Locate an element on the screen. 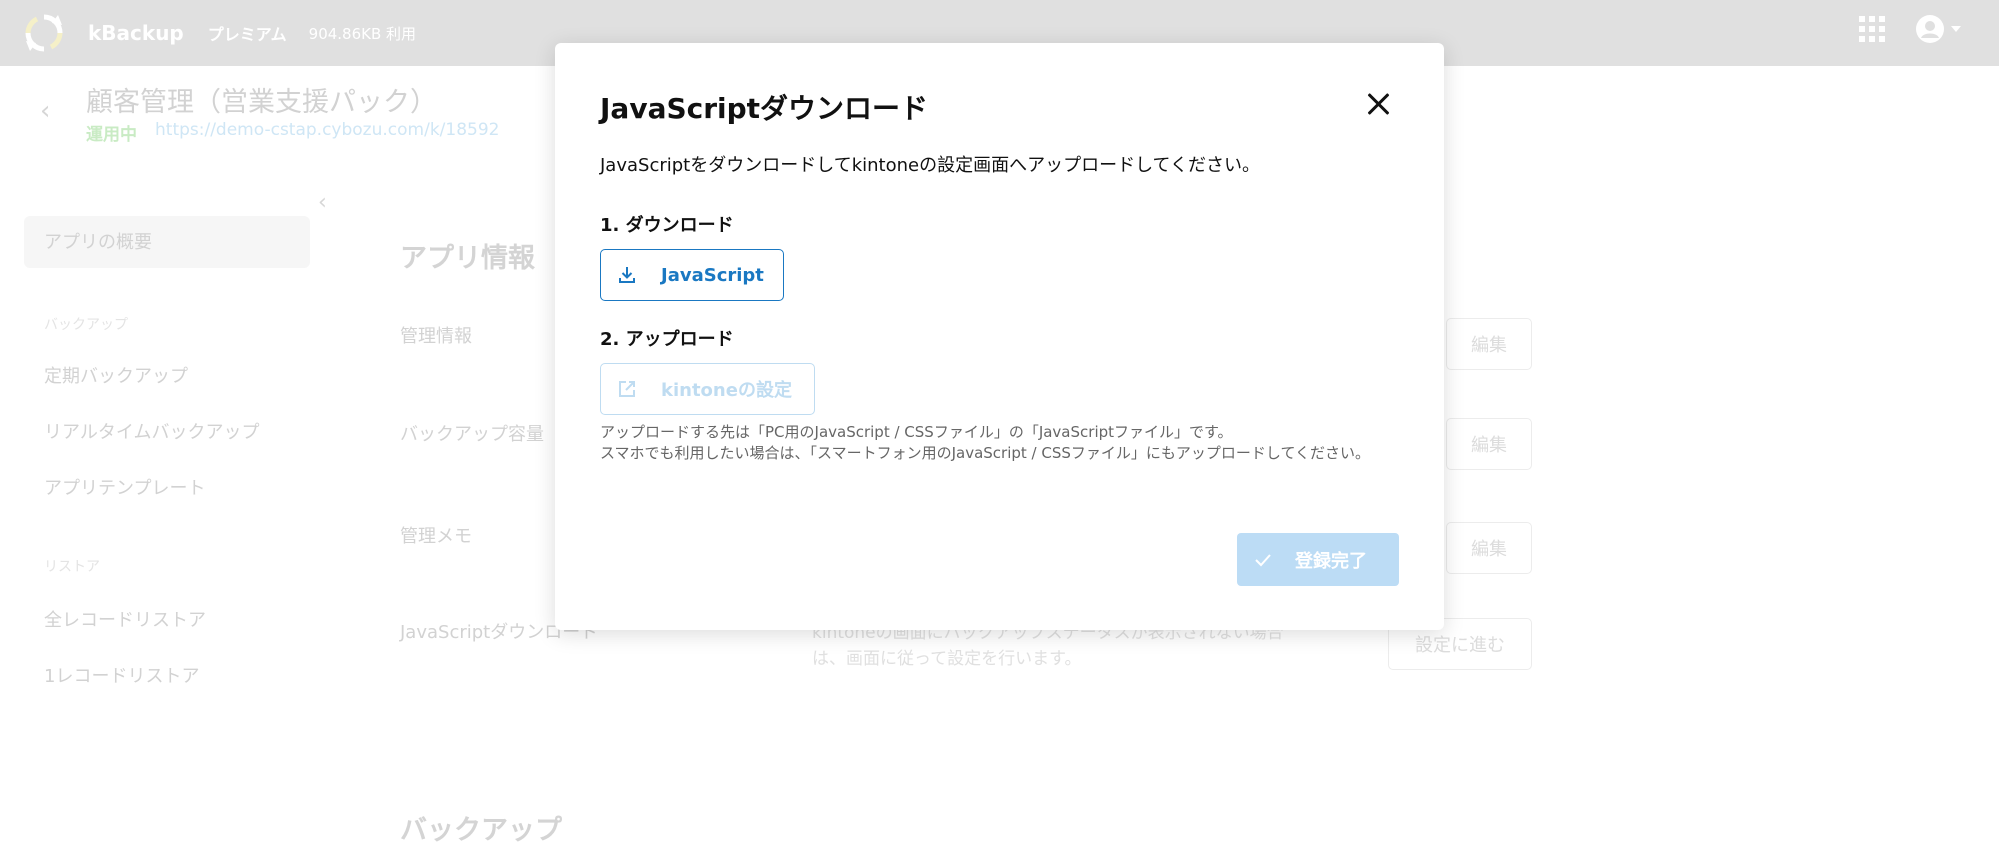  kintone-settings-label: kintoneの設定 is located at coordinates (726, 390).